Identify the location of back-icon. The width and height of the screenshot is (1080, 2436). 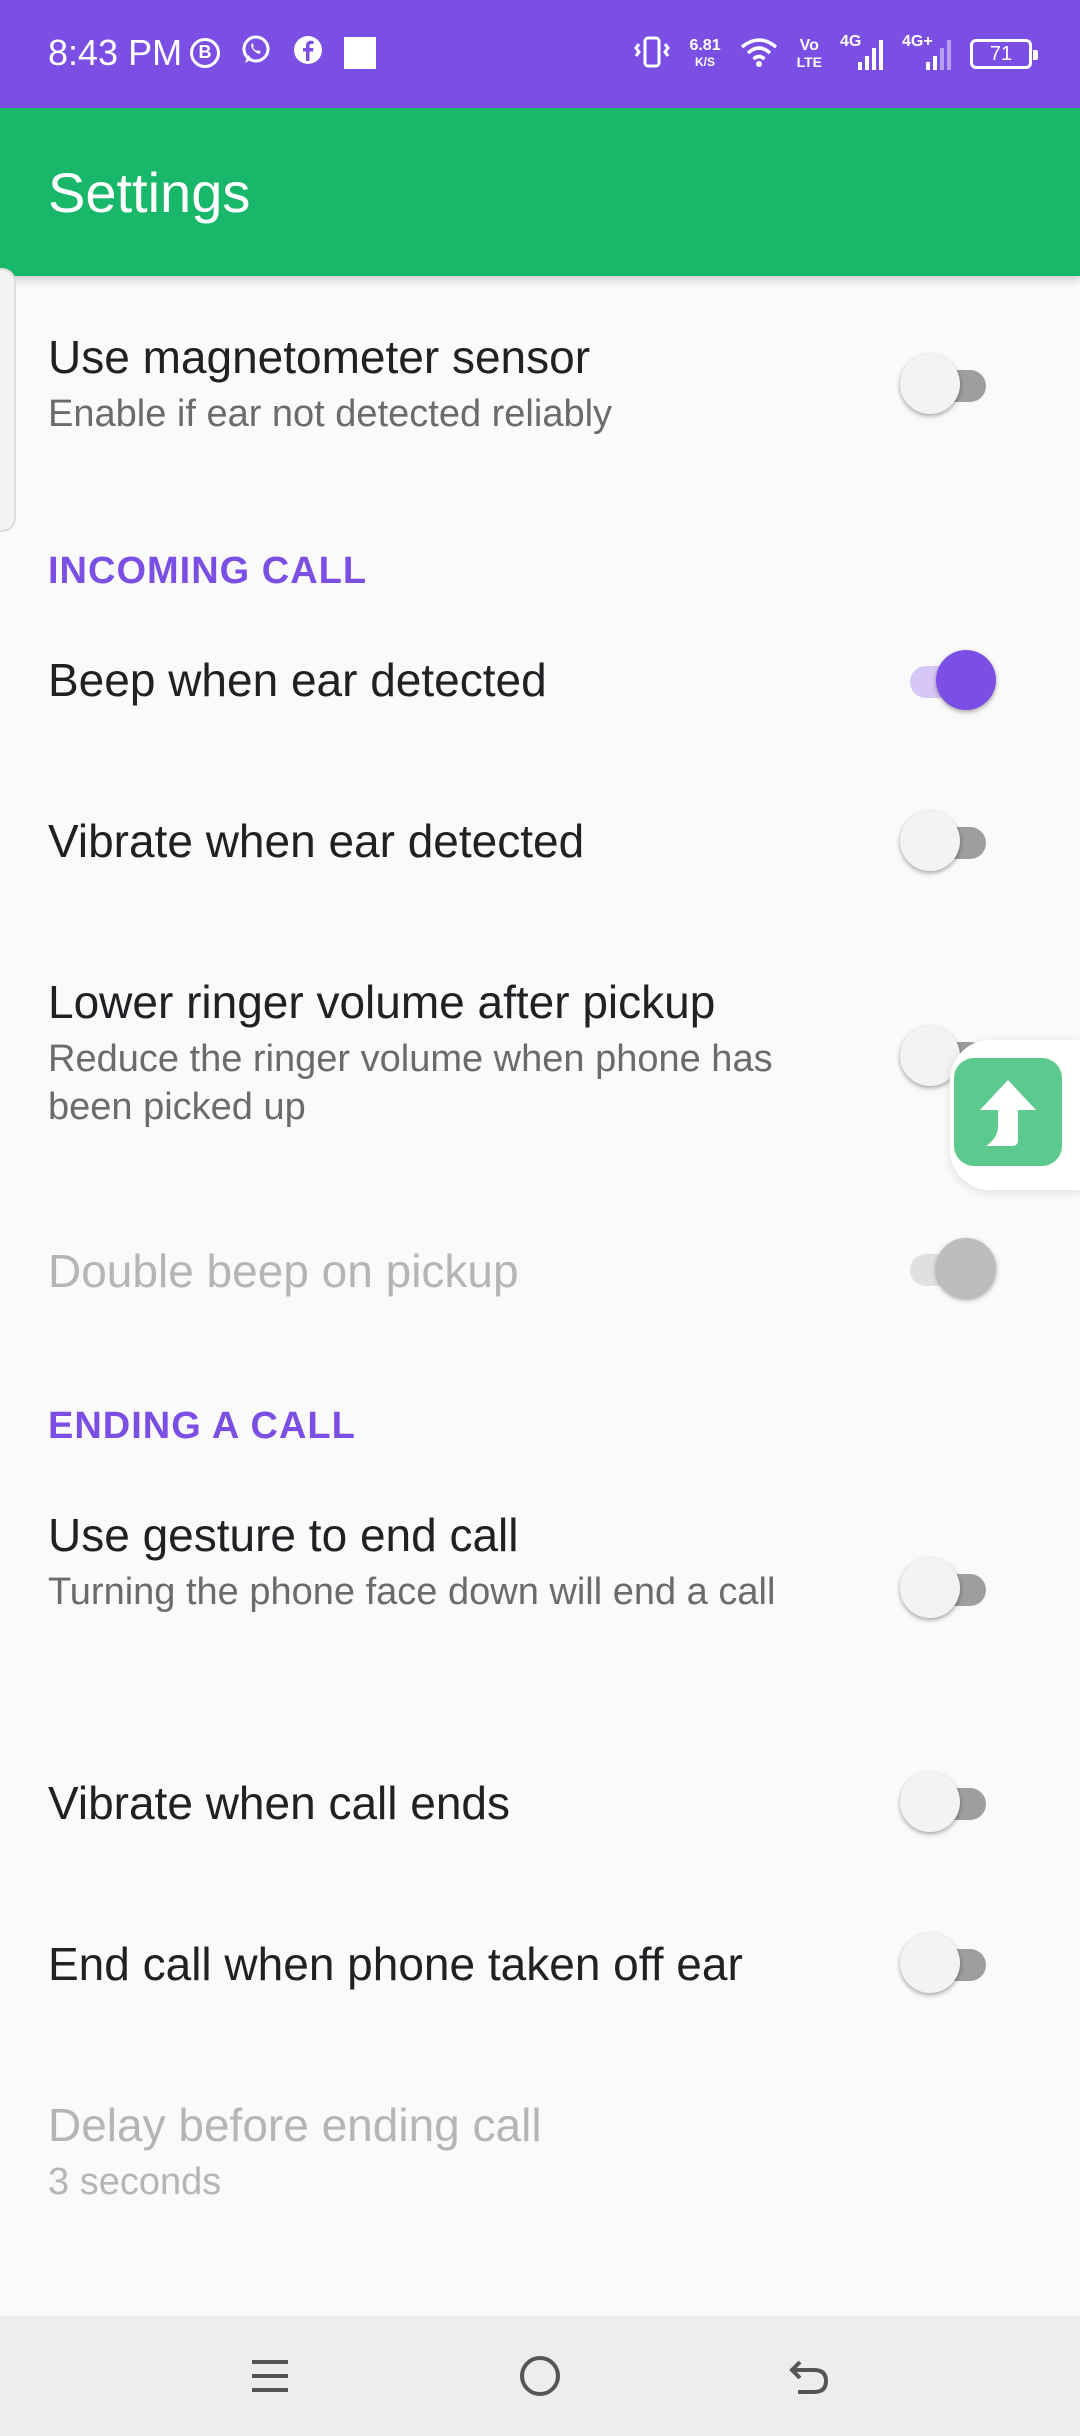
(810, 2376).